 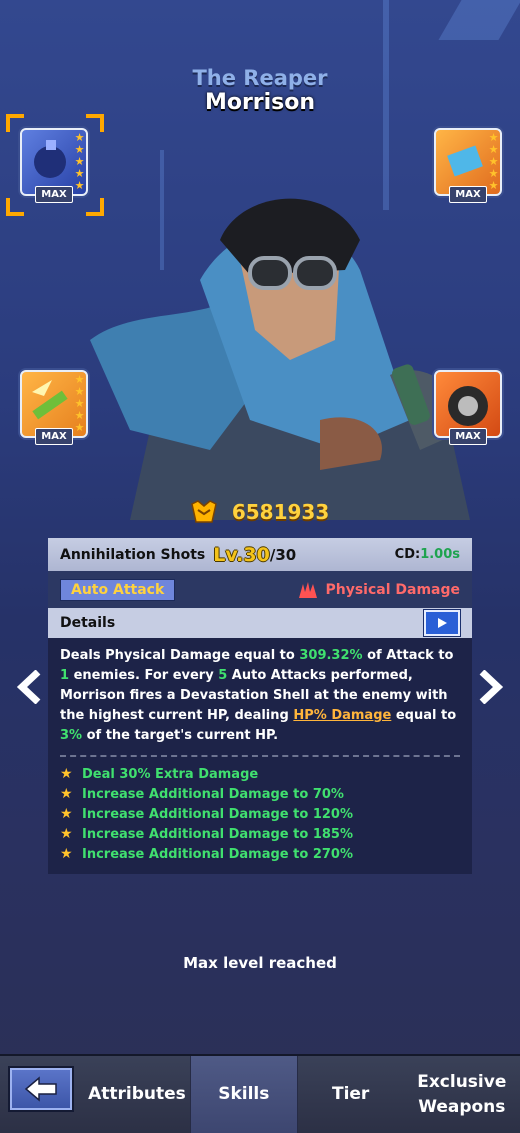 What do you see at coordinates (180, 655) in the screenshot?
I see `desc-text: Deals Physical Damage equal to` at bounding box center [180, 655].